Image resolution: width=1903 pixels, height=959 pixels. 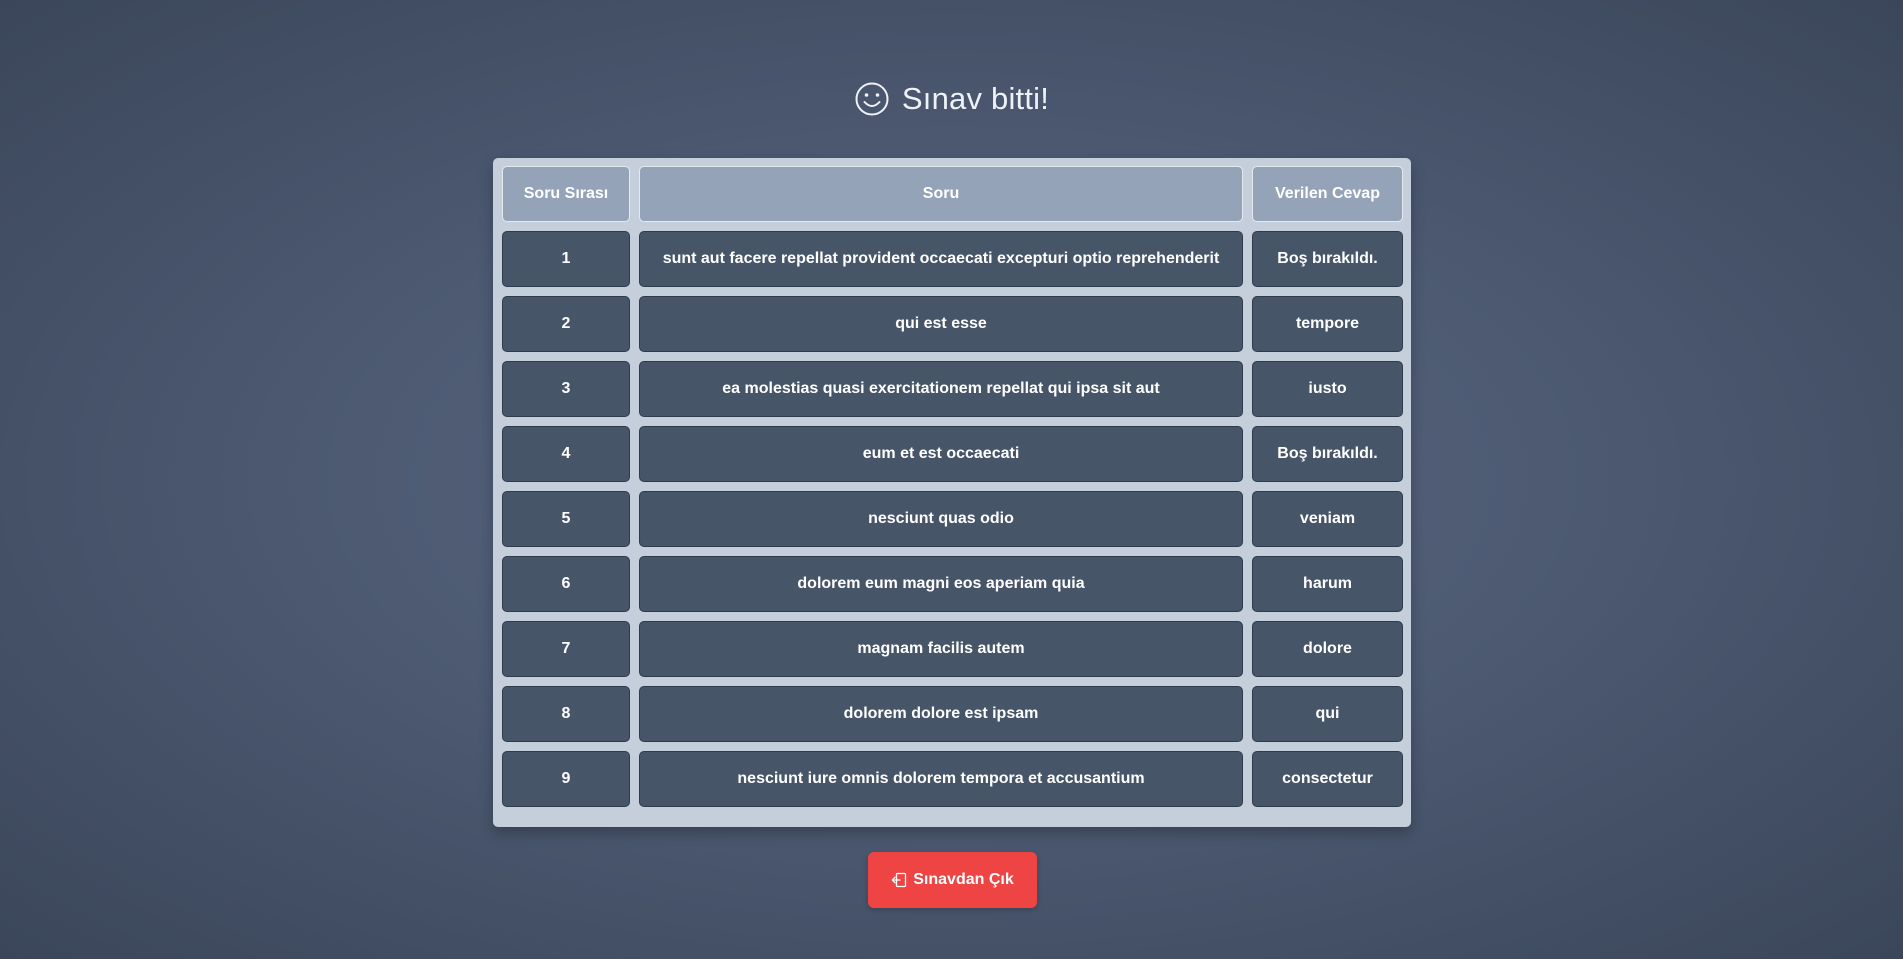 I want to click on smile-icon, so click(x=872, y=99).